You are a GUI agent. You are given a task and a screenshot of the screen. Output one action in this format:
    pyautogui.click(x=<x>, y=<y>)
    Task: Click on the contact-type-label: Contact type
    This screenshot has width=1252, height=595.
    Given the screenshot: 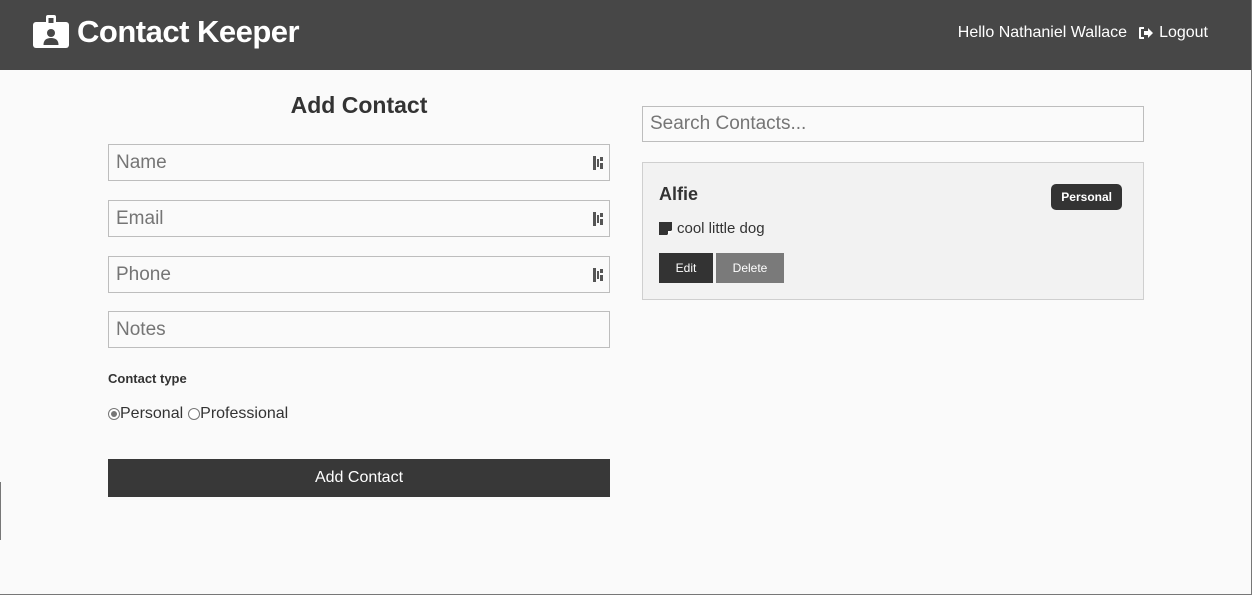 What is the action you would take?
    pyautogui.click(x=147, y=378)
    